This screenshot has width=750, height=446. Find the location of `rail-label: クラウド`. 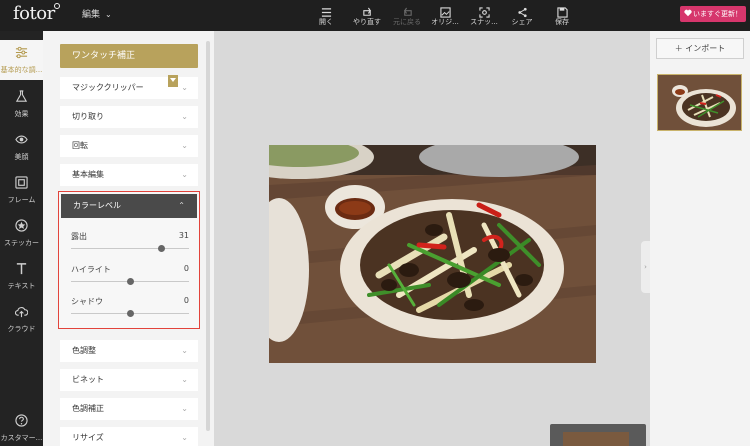

rail-label: クラウド is located at coordinates (21, 329).